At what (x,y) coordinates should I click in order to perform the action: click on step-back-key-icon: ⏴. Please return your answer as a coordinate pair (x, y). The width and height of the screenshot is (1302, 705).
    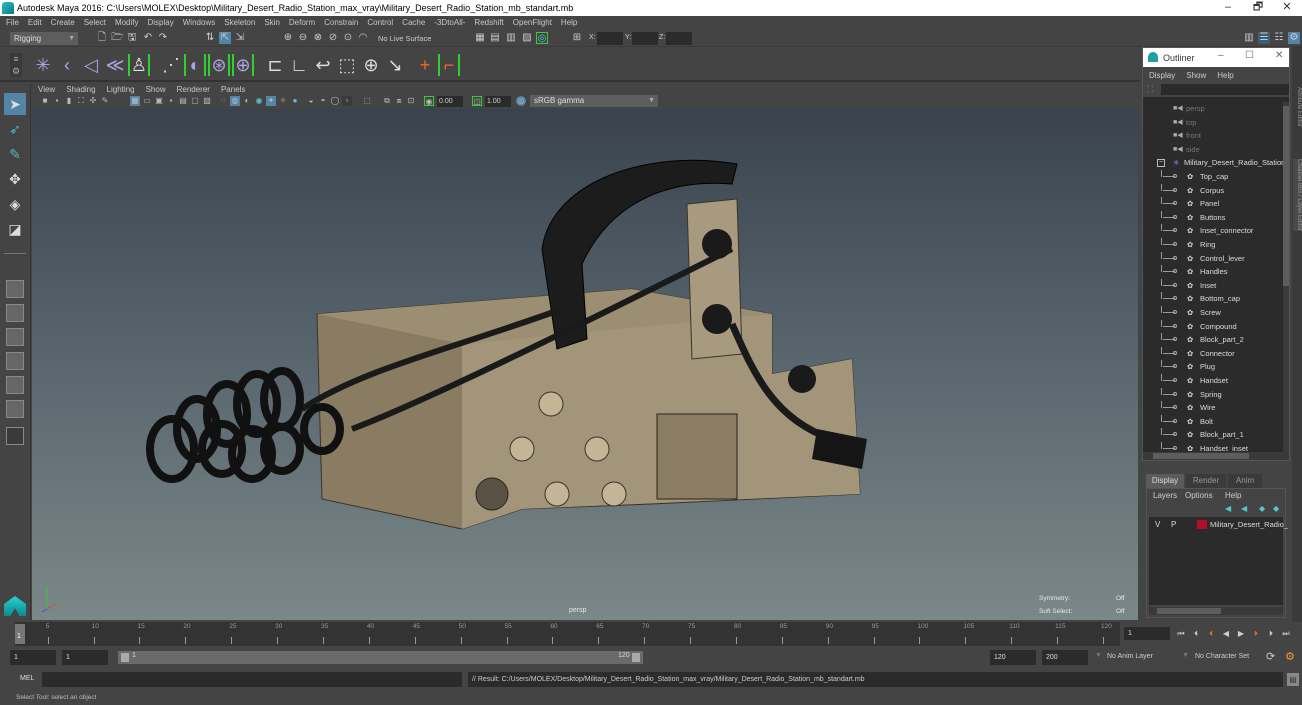
    Looking at the image, I should click on (1196, 634).